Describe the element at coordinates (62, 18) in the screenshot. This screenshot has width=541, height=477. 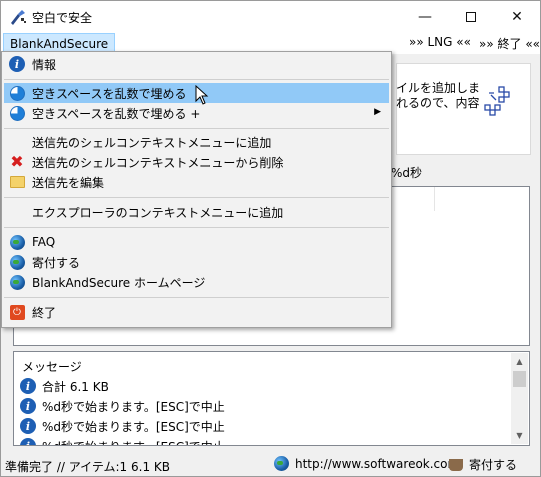
I see `window-title: 空白で安全` at that location.